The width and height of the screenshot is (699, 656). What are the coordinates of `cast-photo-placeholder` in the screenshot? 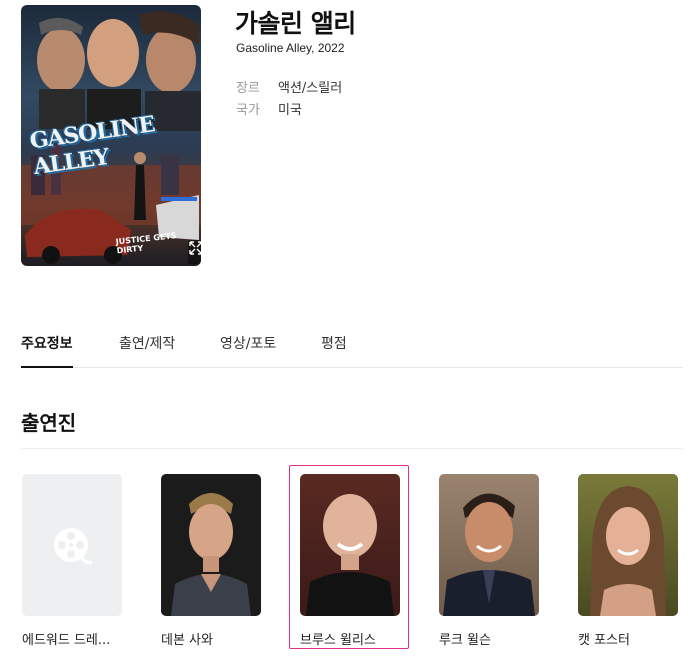 It's located at (72, 545).